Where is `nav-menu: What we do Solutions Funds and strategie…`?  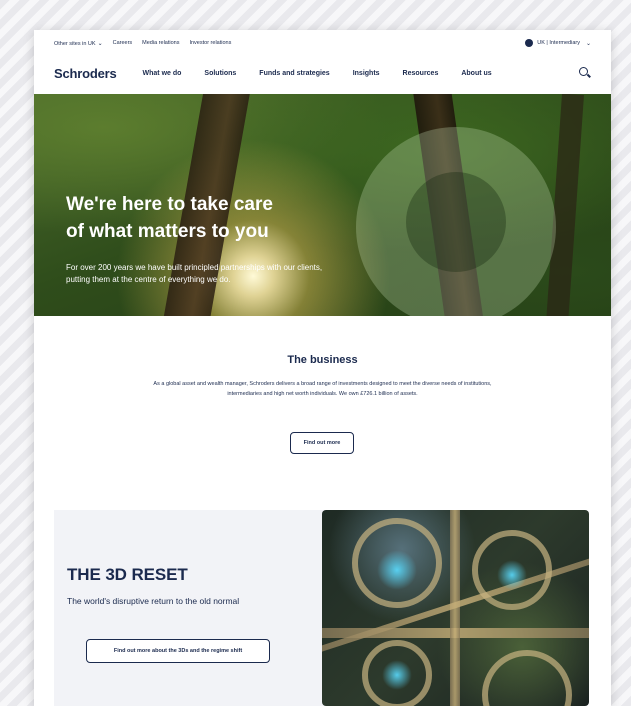
nav-menu: What we do Solutions Funds and strategie… is located at coordinates (317, 73).